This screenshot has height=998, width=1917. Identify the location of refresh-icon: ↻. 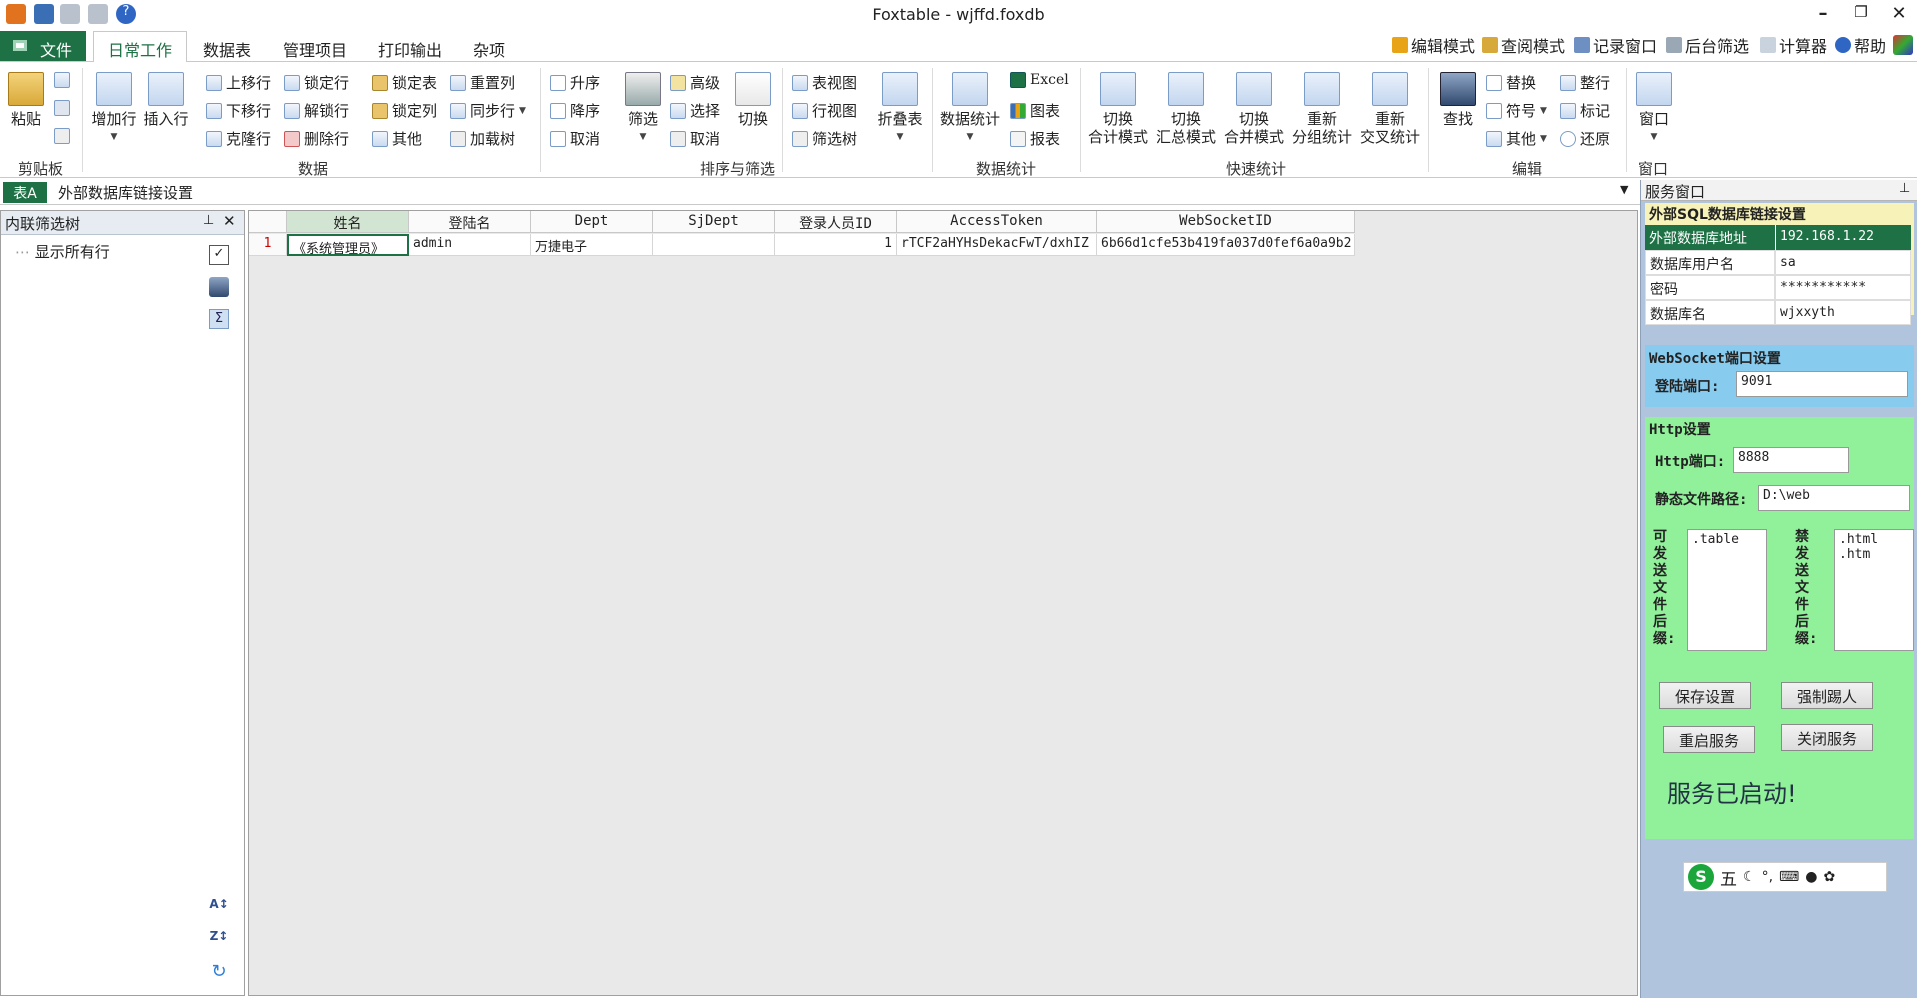
(219, 971).